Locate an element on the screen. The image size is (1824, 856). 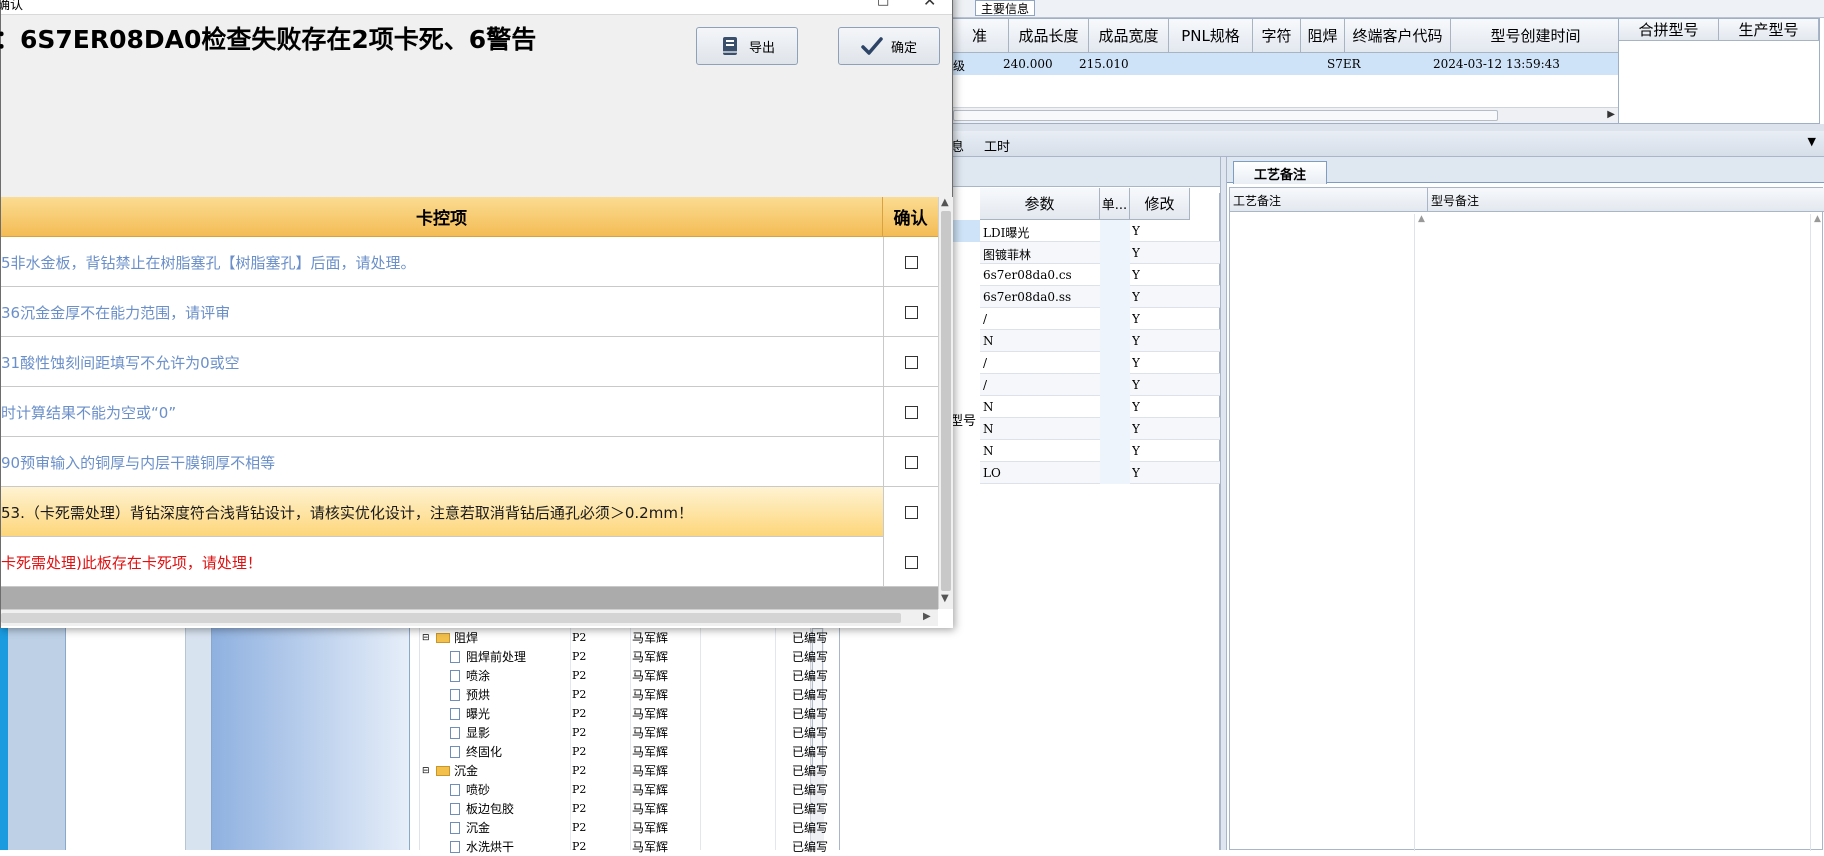
param-row: 6s7er08da0.cs Y is located at coordinates (1100, 275).